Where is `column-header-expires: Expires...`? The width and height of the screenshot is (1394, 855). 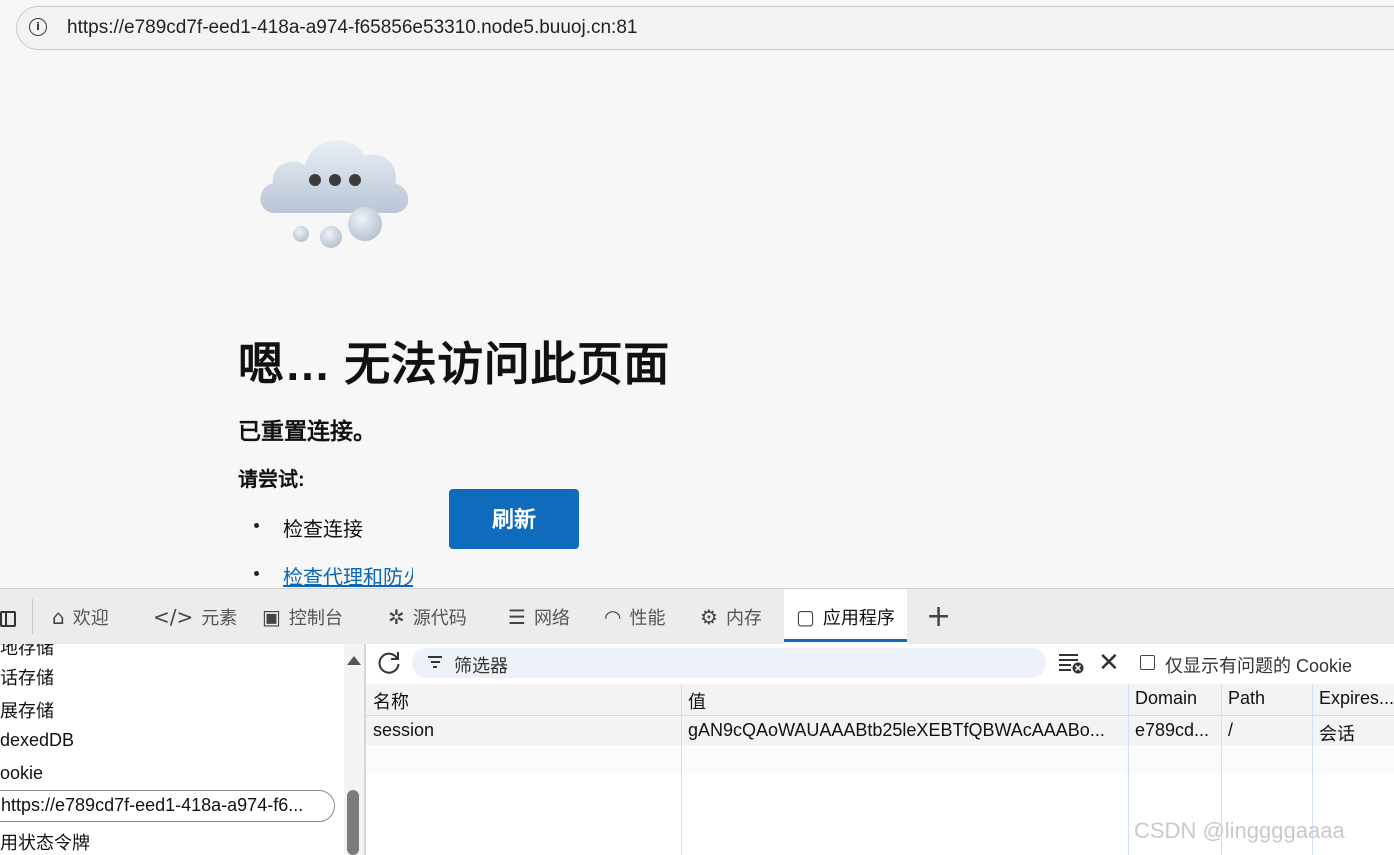
column-header-expires: Expires... is located at coordinates (1356, 698).